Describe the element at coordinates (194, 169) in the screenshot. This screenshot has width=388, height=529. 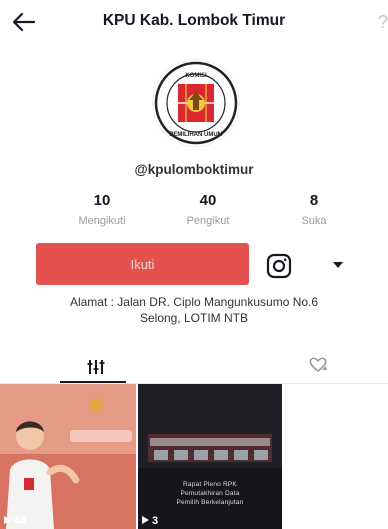
I see `username: @kpulomboktimur` at that location.